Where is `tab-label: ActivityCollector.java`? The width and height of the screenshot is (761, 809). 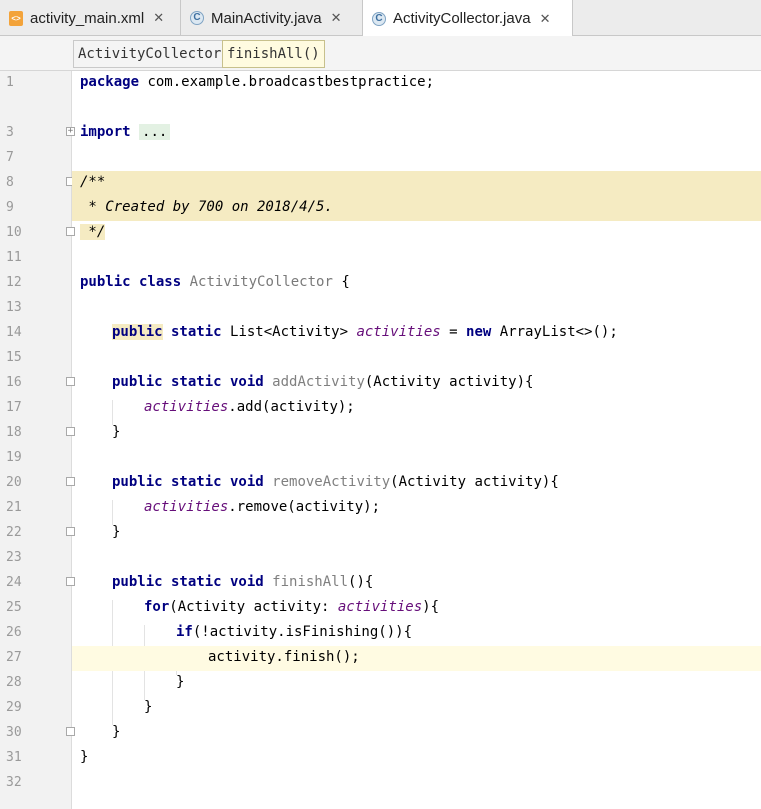 tab-label: ActivityCollector.java is located at coordinates (462, 18).